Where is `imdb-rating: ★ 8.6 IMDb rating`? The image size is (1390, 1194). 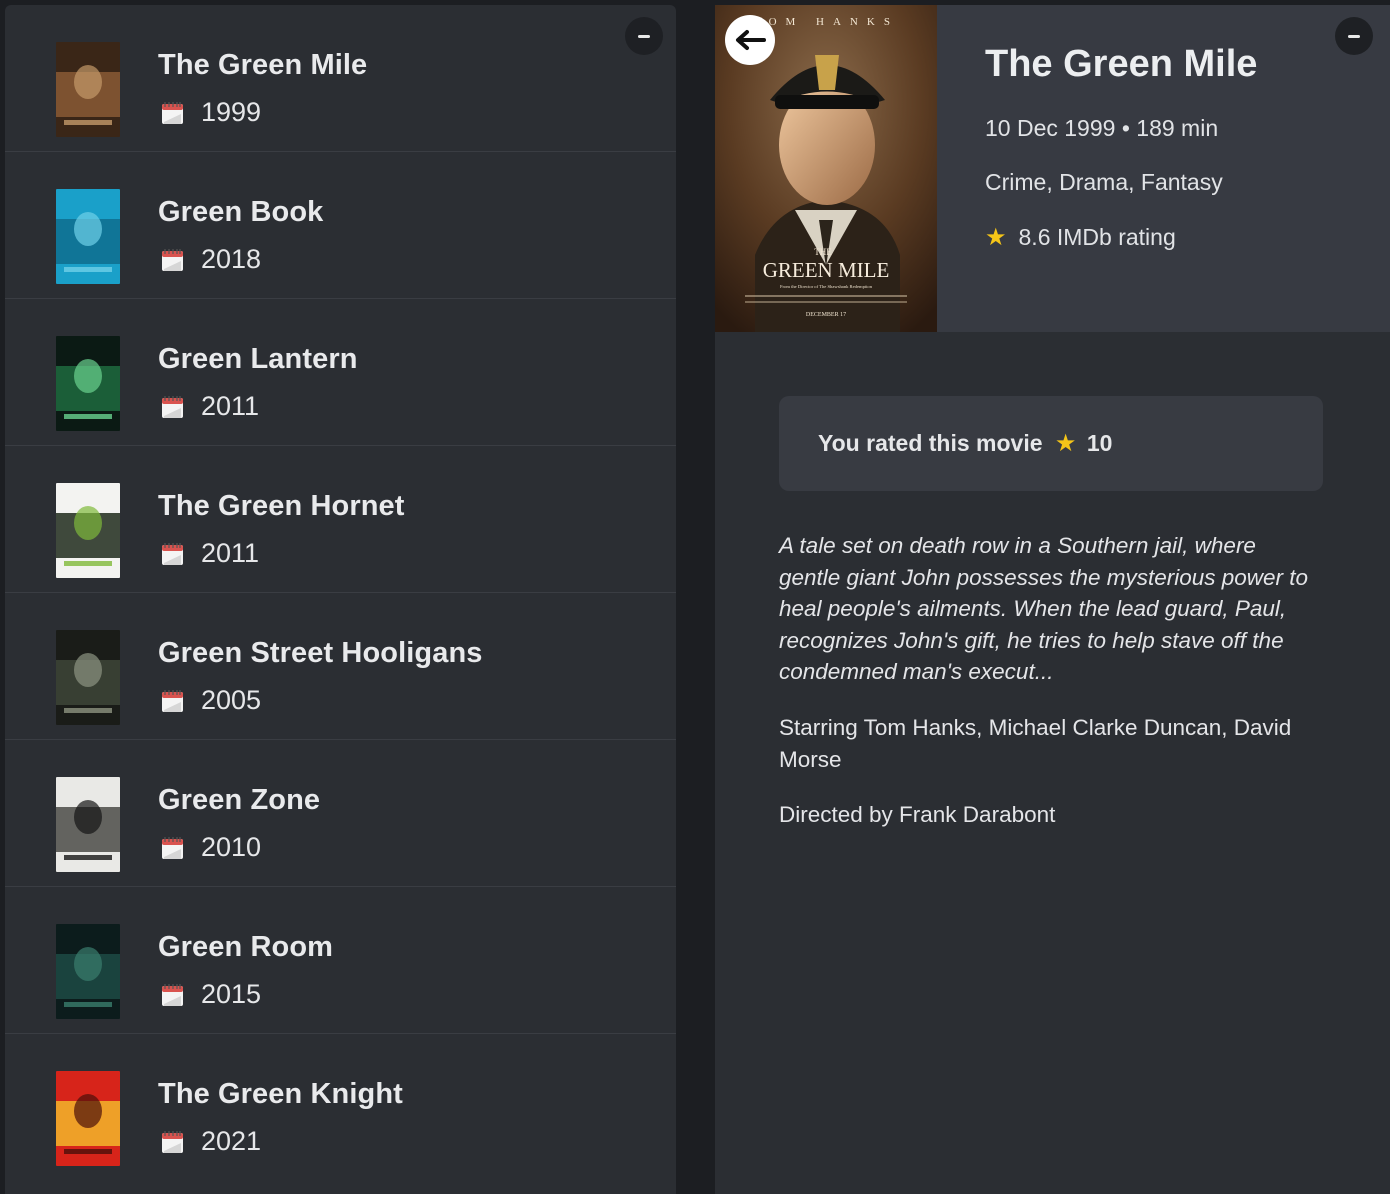
imdb-rating: ★ 8.6 IMDb rating is located at coordinates (1080, 237).